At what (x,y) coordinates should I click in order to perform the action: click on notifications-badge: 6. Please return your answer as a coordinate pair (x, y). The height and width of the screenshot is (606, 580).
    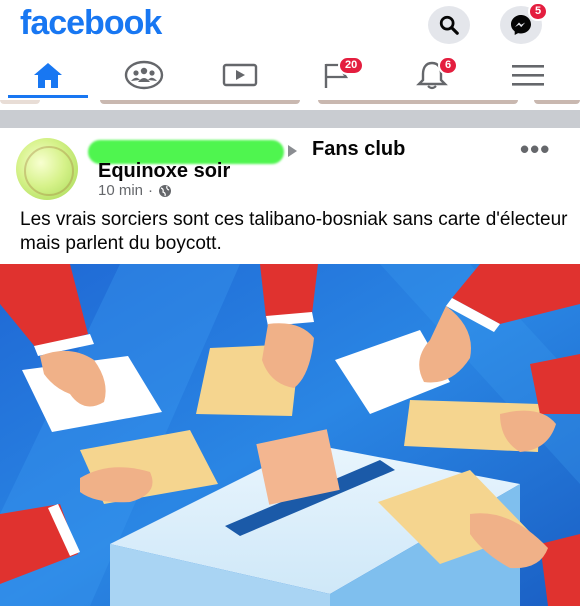
    Looking at the image, I should click on (448, 65).